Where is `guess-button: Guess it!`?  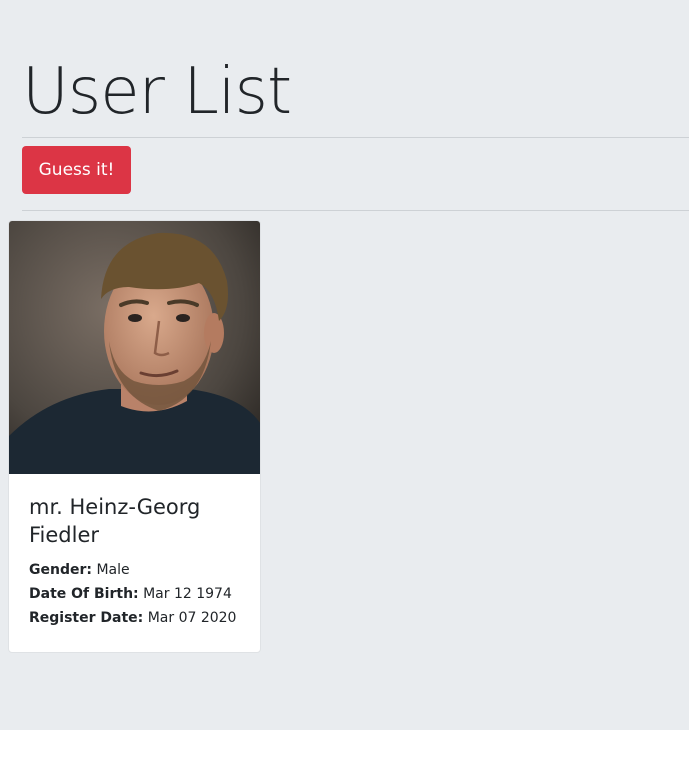 guess-button: Guess it! is located at coordinates (76, 170).